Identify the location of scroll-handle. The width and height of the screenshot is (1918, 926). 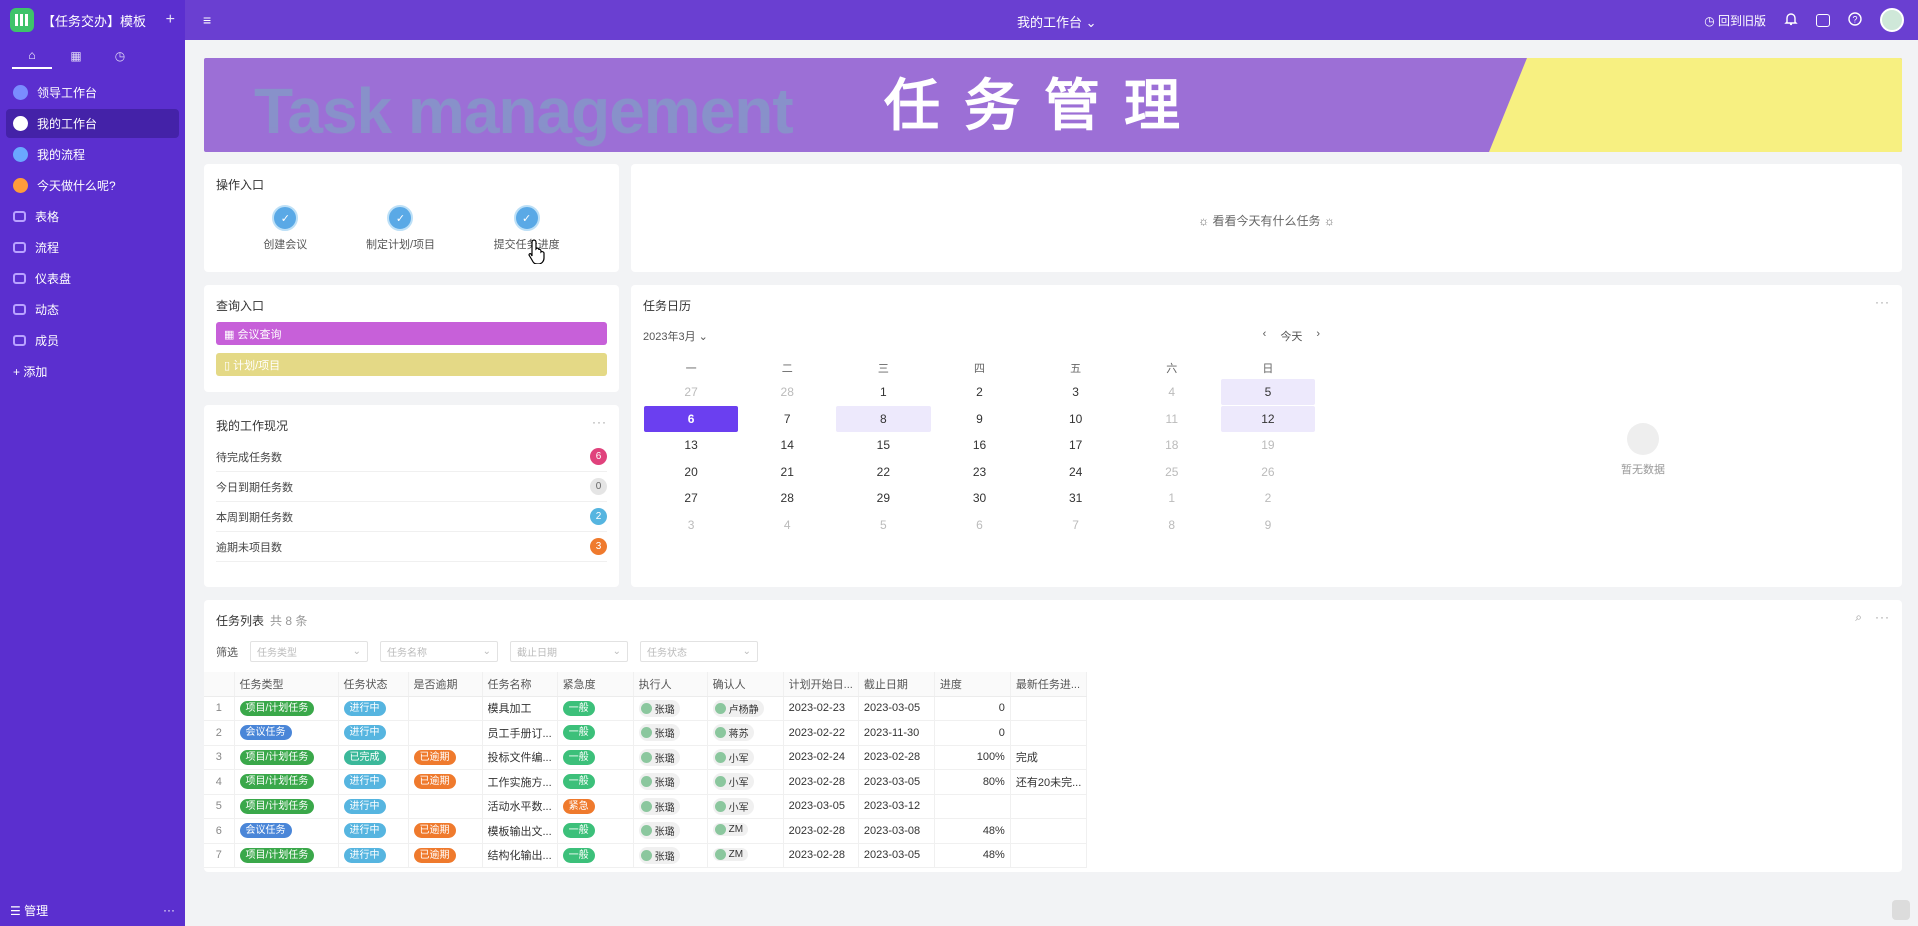
(1901, 910).